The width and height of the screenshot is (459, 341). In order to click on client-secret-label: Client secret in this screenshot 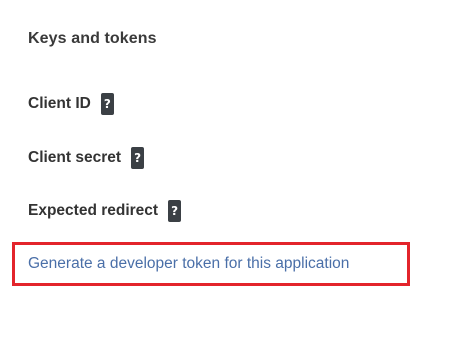, I will do `click(75, 157)`.